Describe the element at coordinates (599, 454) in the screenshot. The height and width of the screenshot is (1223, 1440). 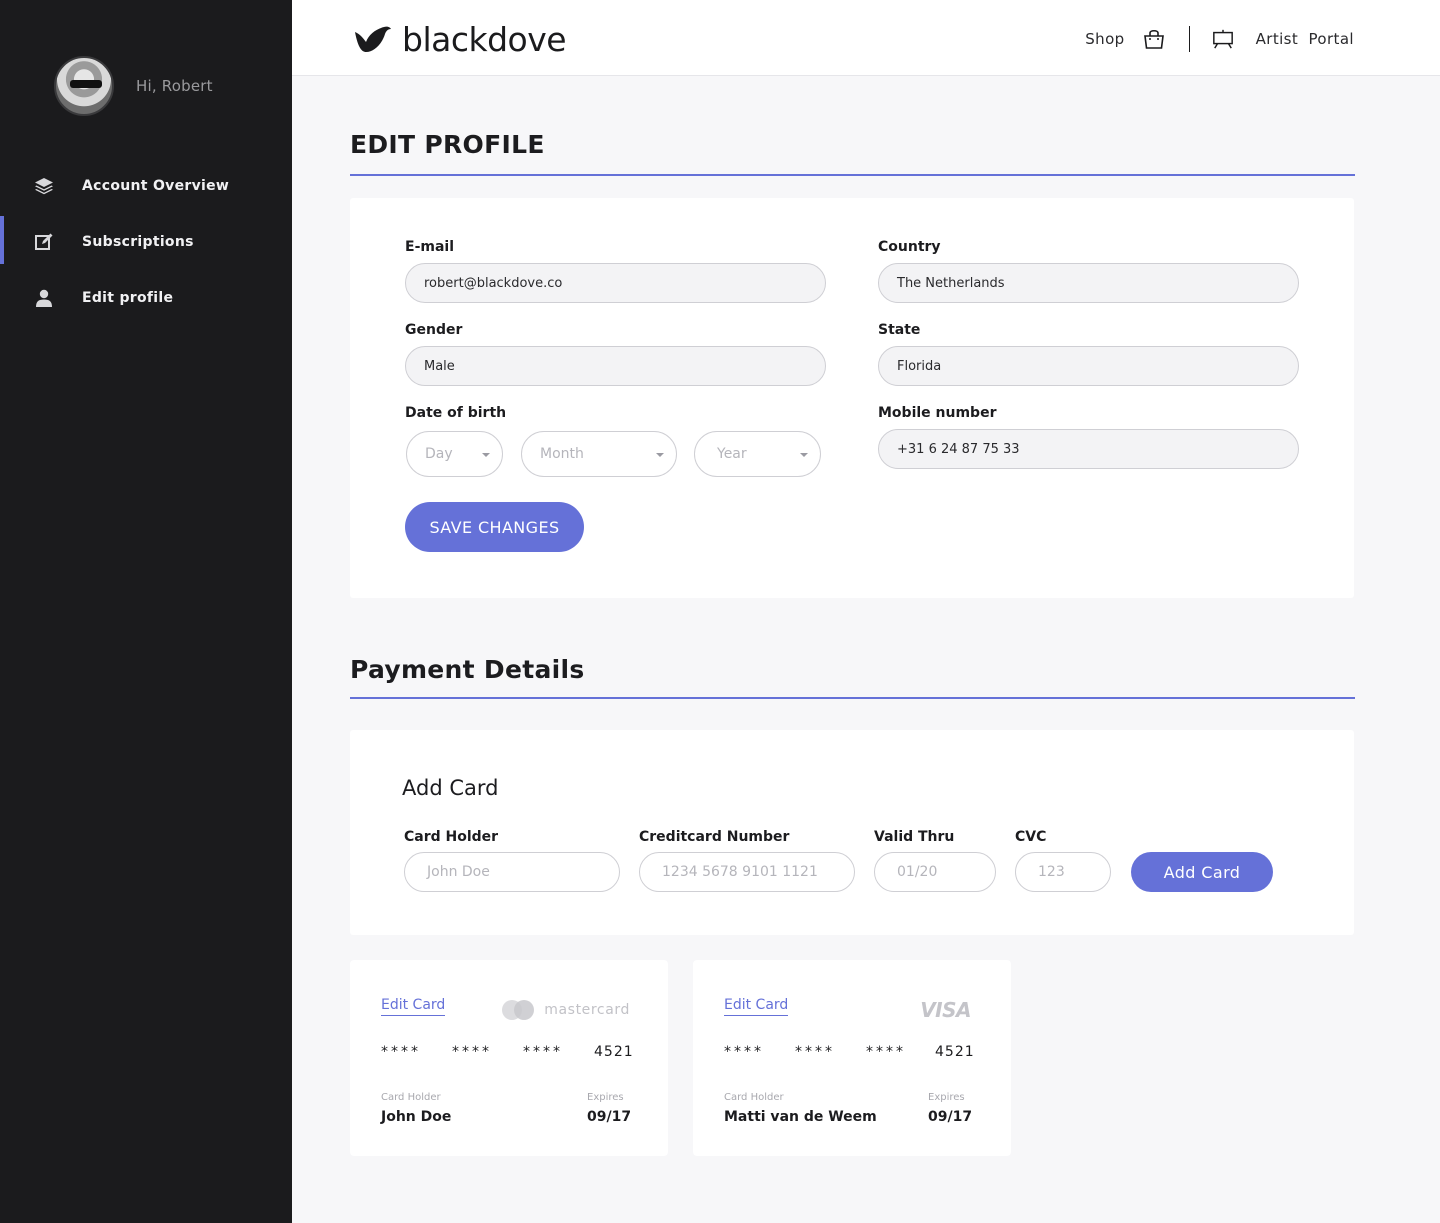
I see `dob-month-select: Month` at that location.